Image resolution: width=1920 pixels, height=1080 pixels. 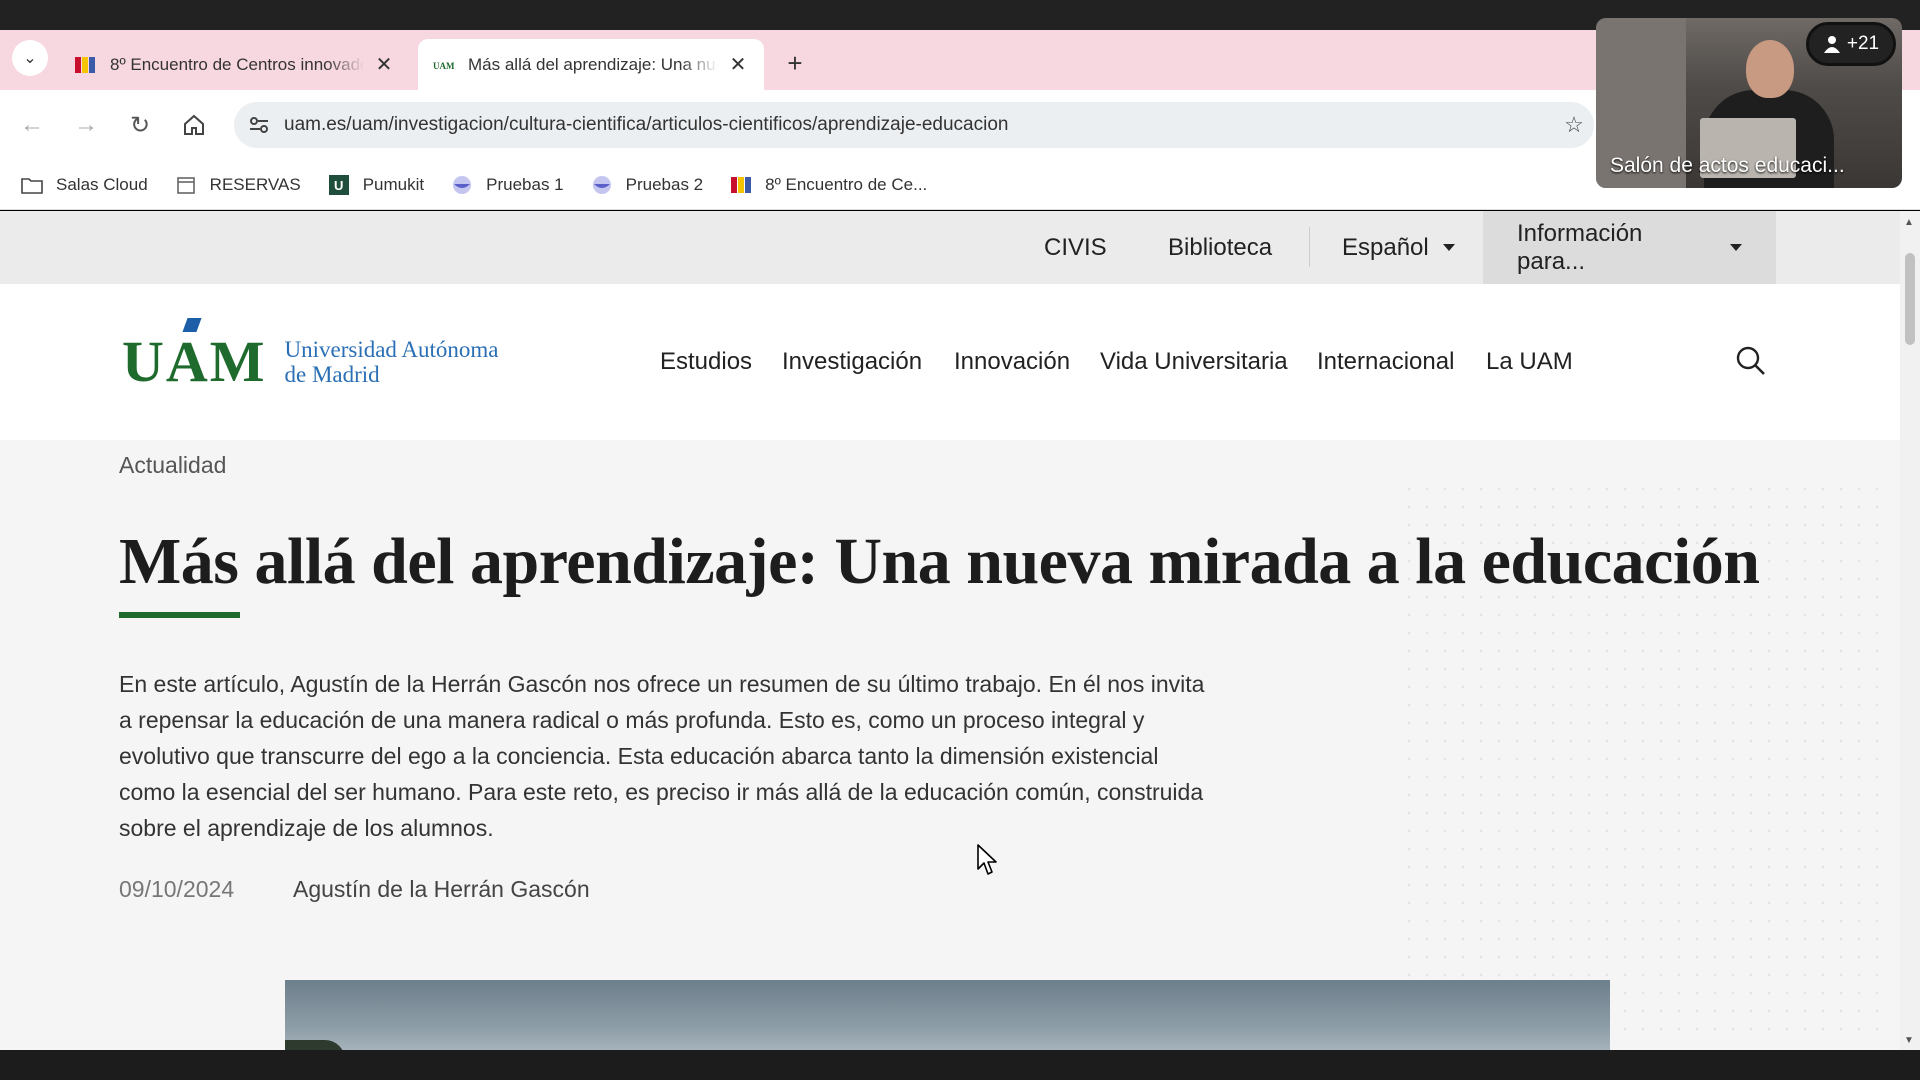 What do you see at coordinates (525, 184) in the screenshot?
I see `bookmark-label: Pruebas 1` at bounding box center [525, 184].